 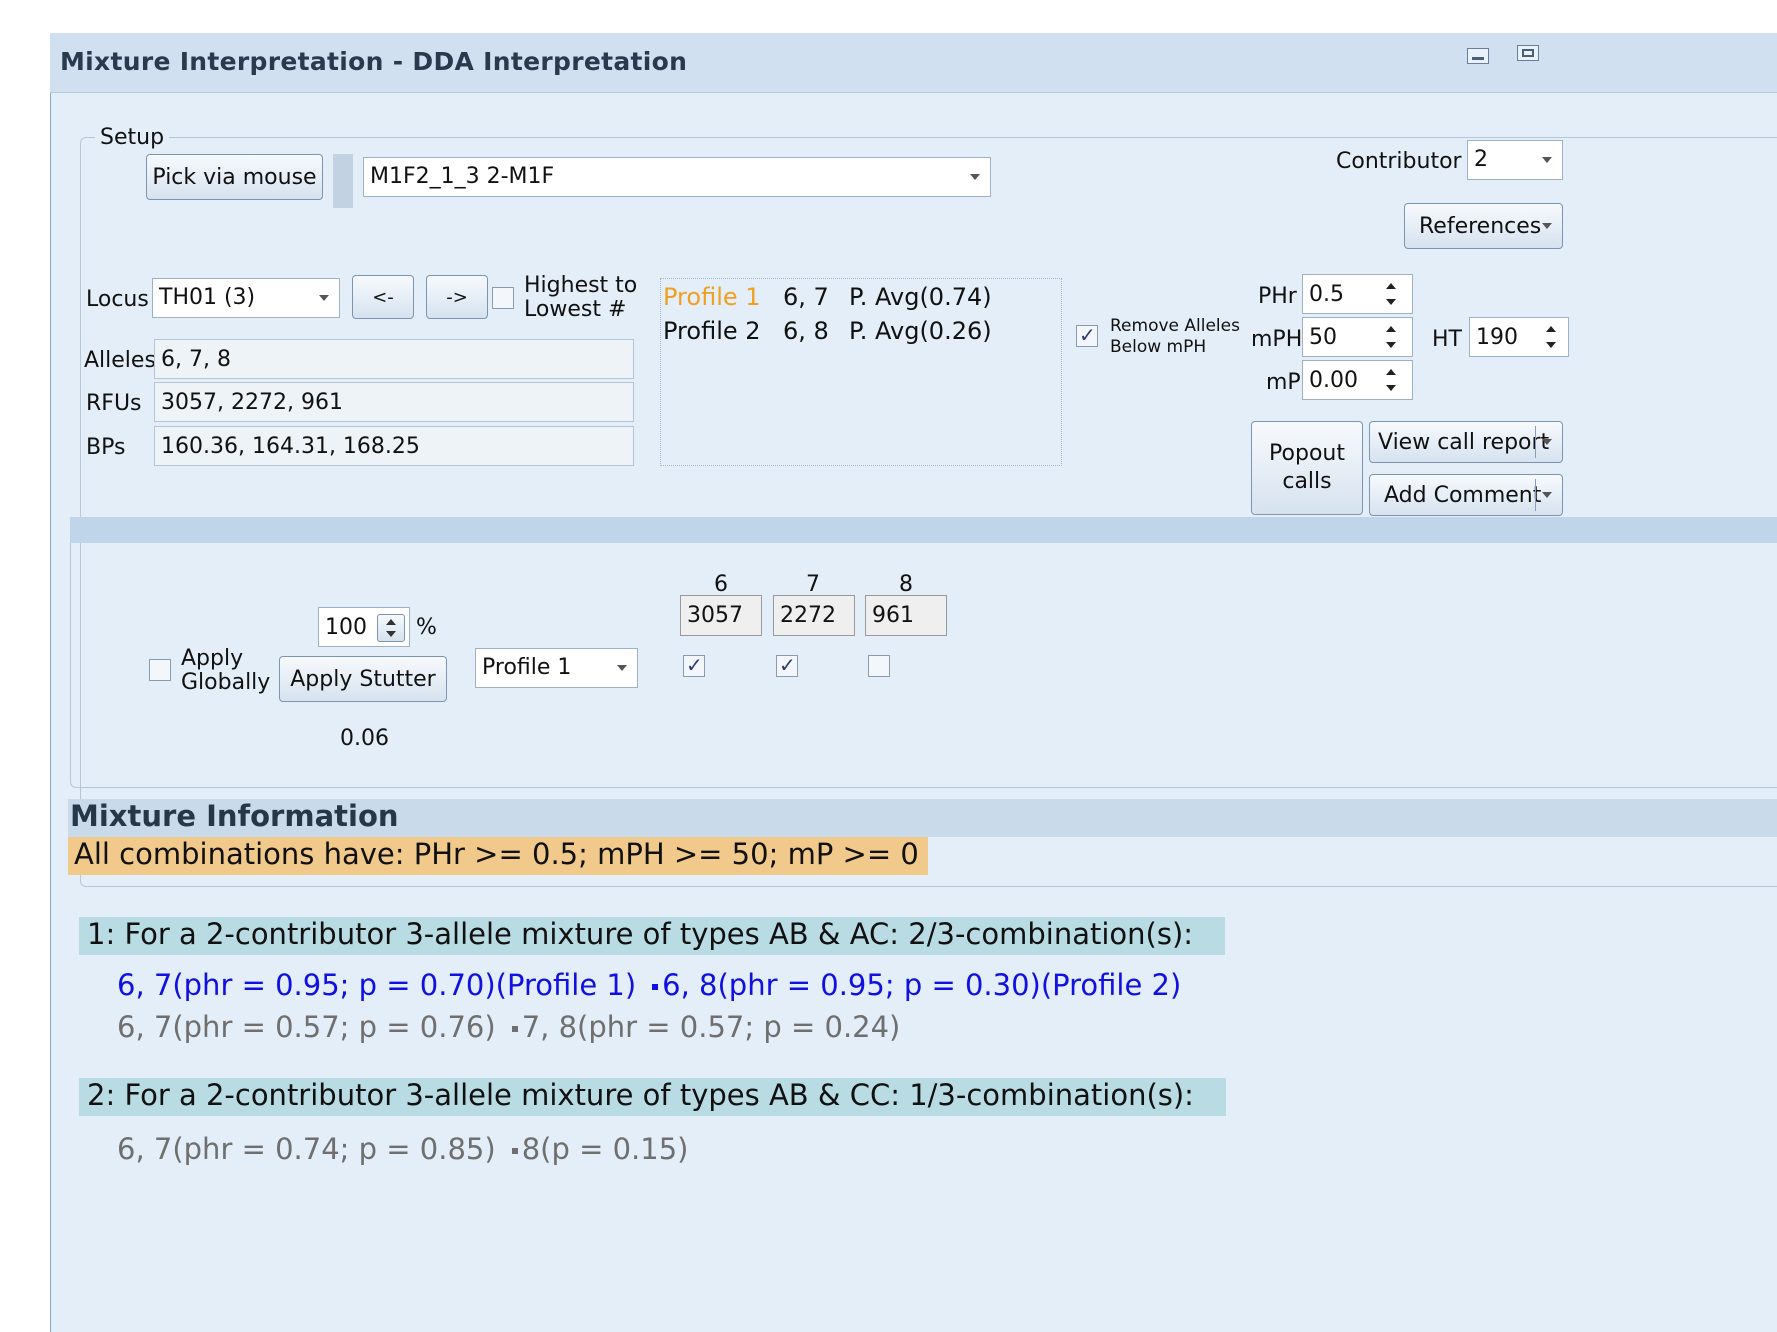 What do you see at coordinates (1087, 335) in the screenshot?
I see `remove-alleles-checkbox` at bounding box center [1087, 335].